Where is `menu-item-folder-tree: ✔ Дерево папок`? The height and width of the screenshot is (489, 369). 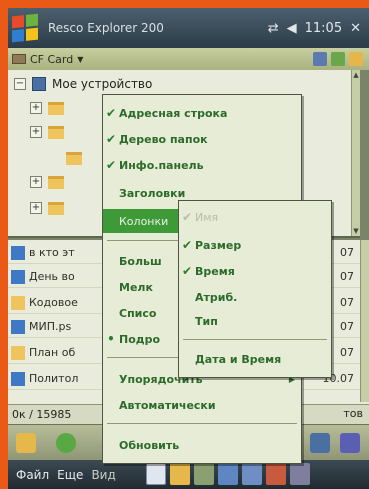
menu-item-folder-tree: ✔ Дерево папок is located at coordinates (202, 139).